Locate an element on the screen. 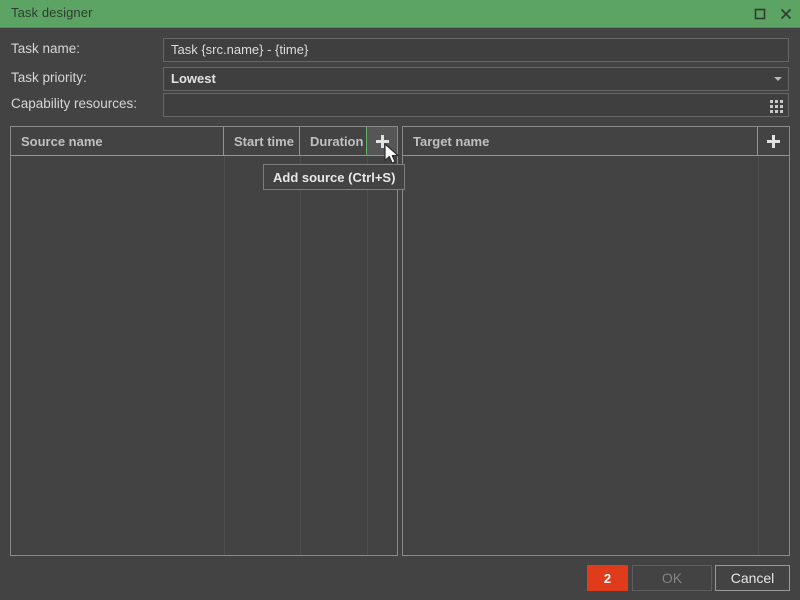 The width and height of the screenshot is (800, 600). column-header-label: Target name is located at coordinates (451, 141).